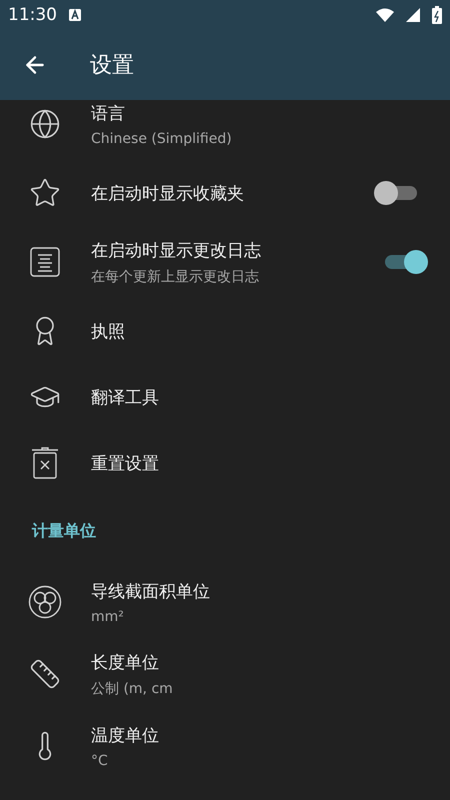 The image size is (450, 800). I want to click on setting-value: mm², so click(107, 616).